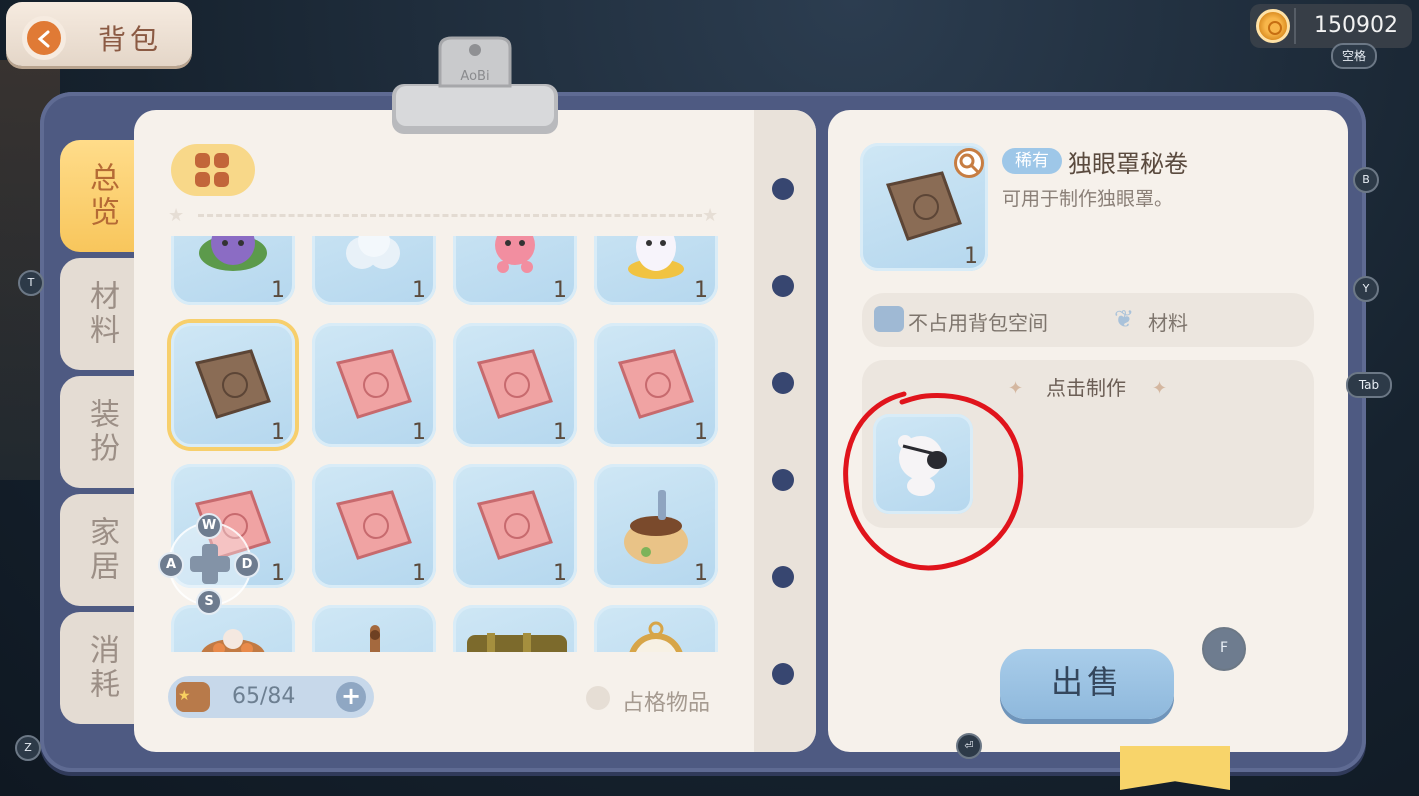 This screenshot has width=1419, height=796. I want to click on item-name: 独眼罩秘卷, so click(1128, 164).